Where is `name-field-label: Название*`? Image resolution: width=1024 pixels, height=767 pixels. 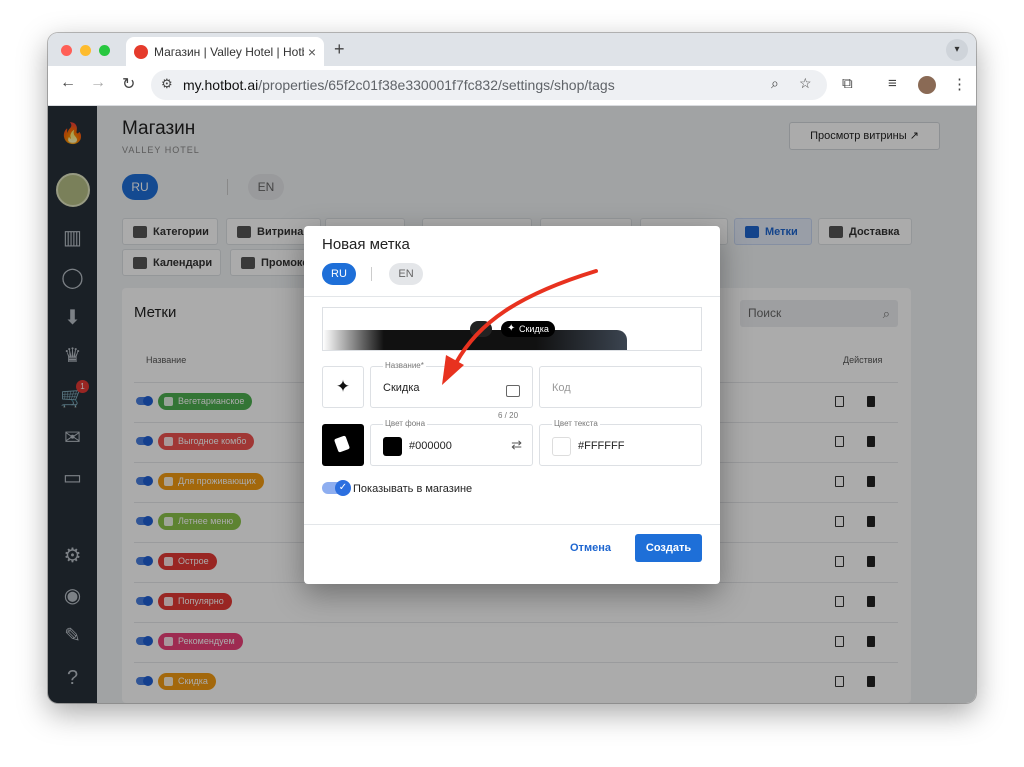
name-field-label: Название* is located at coordinates (404, 365).